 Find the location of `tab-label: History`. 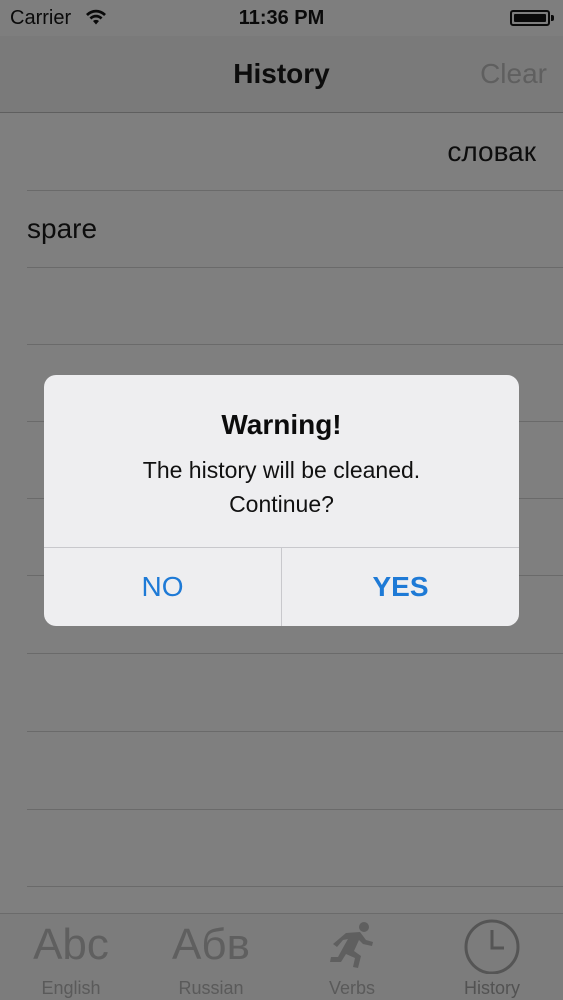

tab-label: History is located at coordinates (491, 988).